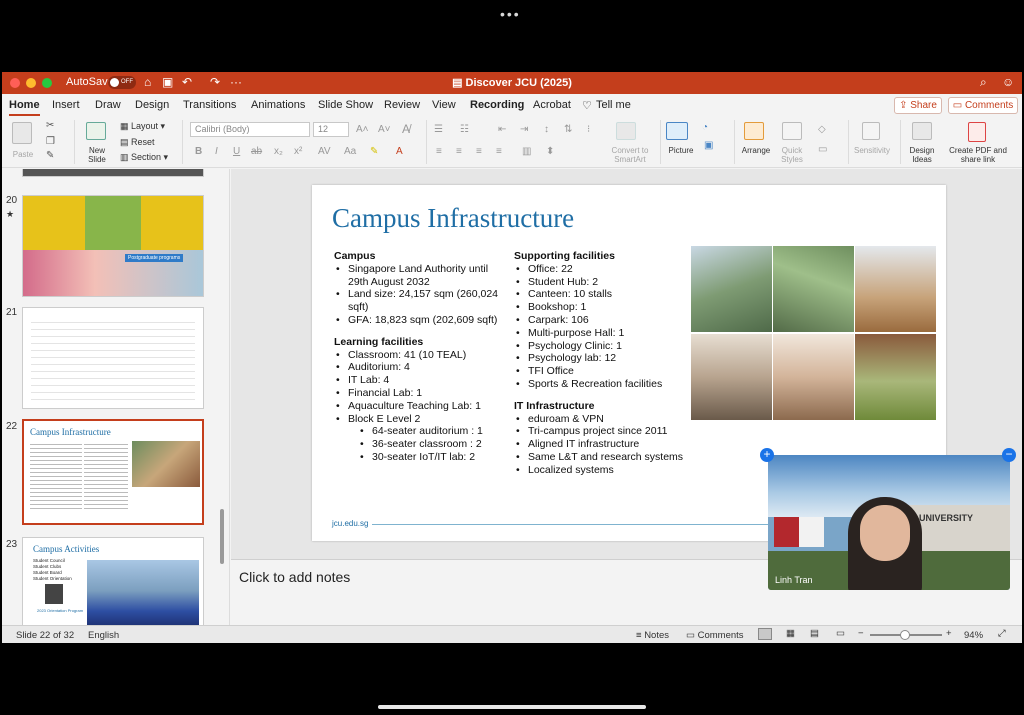 The height and width of the screenshot is (715, 1024). I want to click on smartart-graphic-icon: ⁝, so click(588, 129).